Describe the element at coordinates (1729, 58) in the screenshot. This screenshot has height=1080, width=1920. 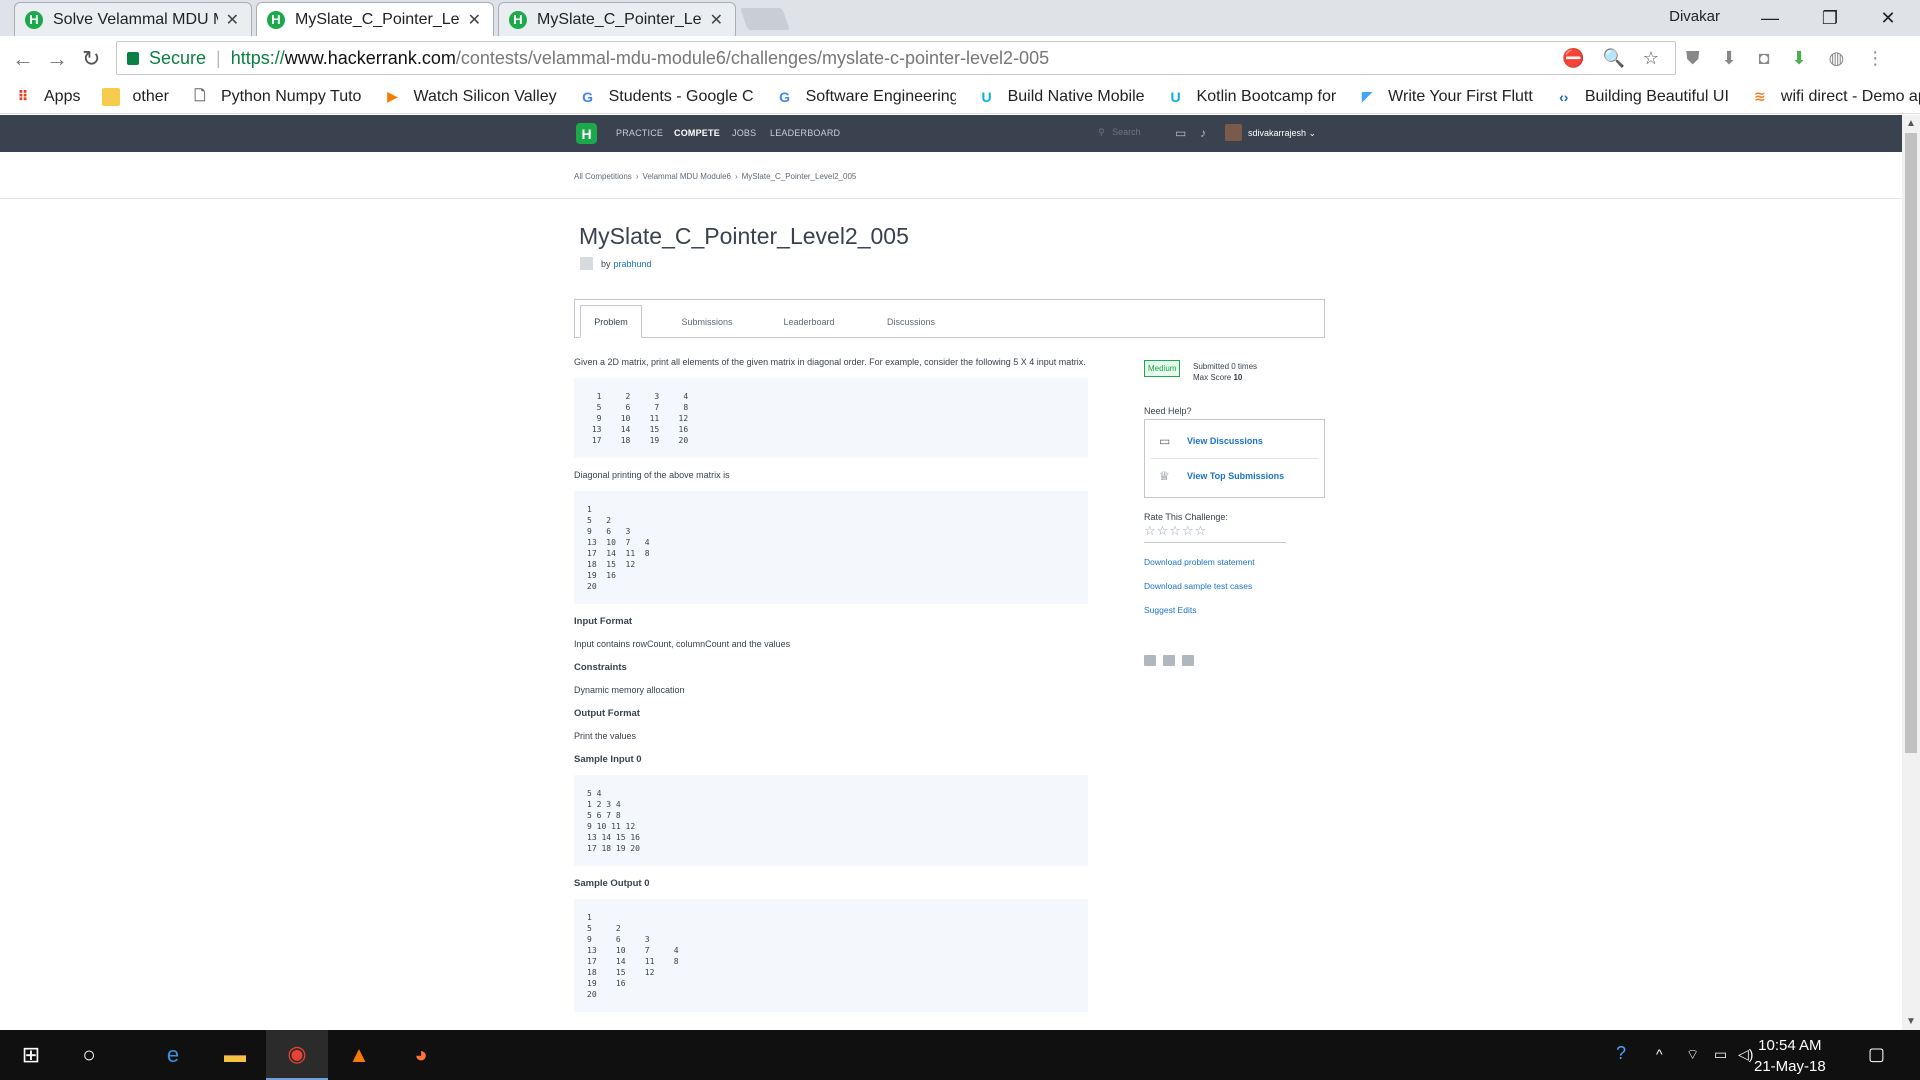
I see `download-extension-icon: ⬇` at that location.